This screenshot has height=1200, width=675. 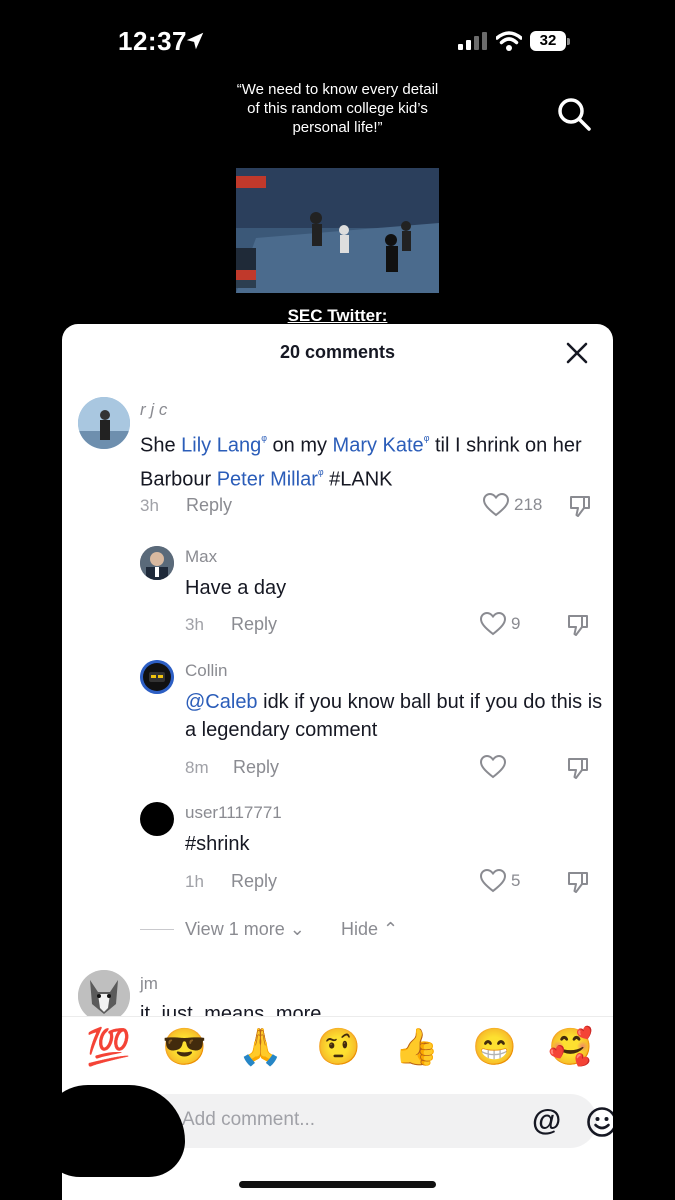 I want to click on battery-indicator: 32, so click(x=548, y=41).